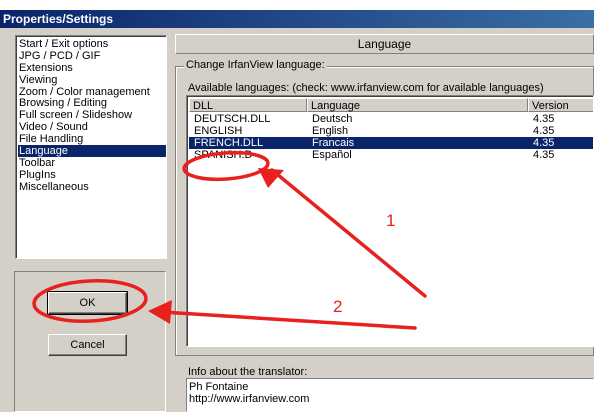 Image resolution: width=594 pixels, height=412 pixels. Describe the element at coordinates (255, 65) in the screenshot. I see `group-title: Change IrfanView language:` at that location.